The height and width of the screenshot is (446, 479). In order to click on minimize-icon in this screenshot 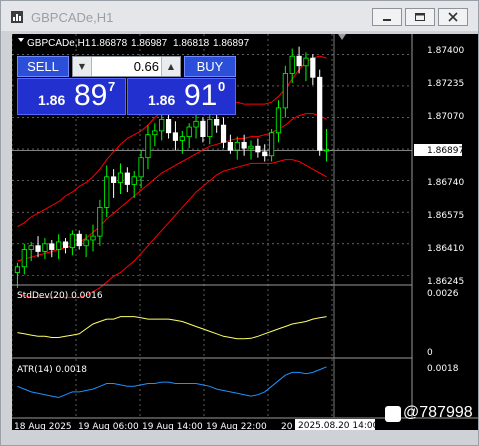, I will do `click(387, 20)`.